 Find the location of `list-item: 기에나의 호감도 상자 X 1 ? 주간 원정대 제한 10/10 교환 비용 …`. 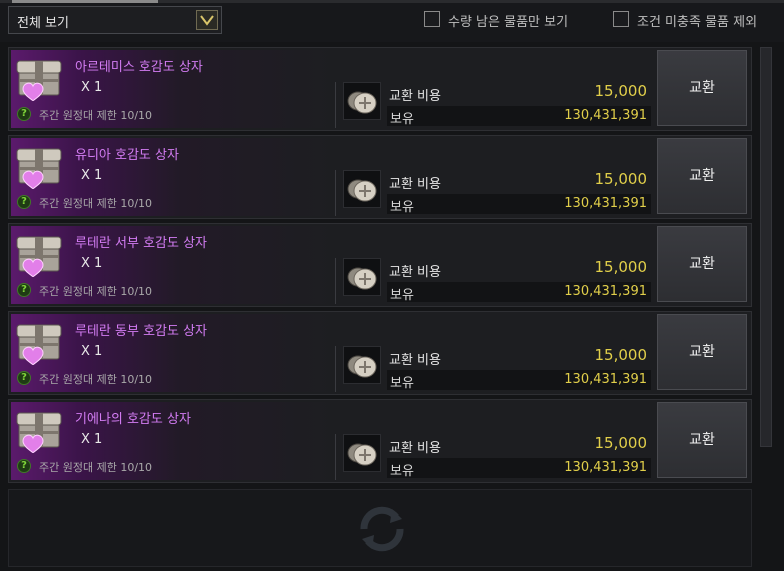

list-item: 기에나의 호감도 상자 X 1 ? 주간 원정대 제한 10/10 교환 비용 … is located at coordinates (380, 441).